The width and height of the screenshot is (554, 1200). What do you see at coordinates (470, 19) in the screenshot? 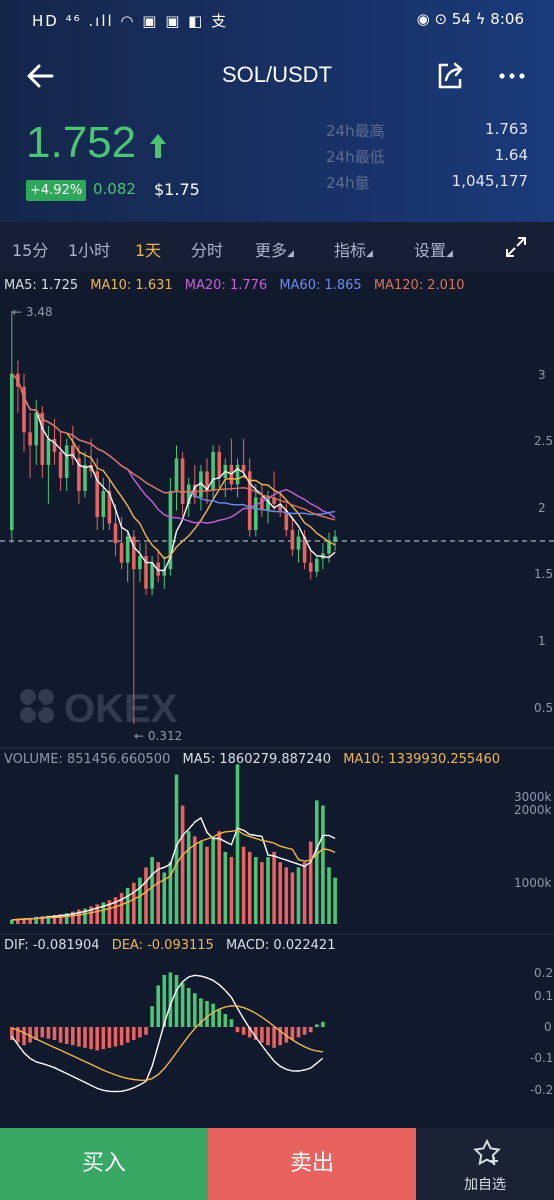
I see `status-bar-right: ◉ ⊙ 54 ϟ 8:06` at bounding box center [470, 19].